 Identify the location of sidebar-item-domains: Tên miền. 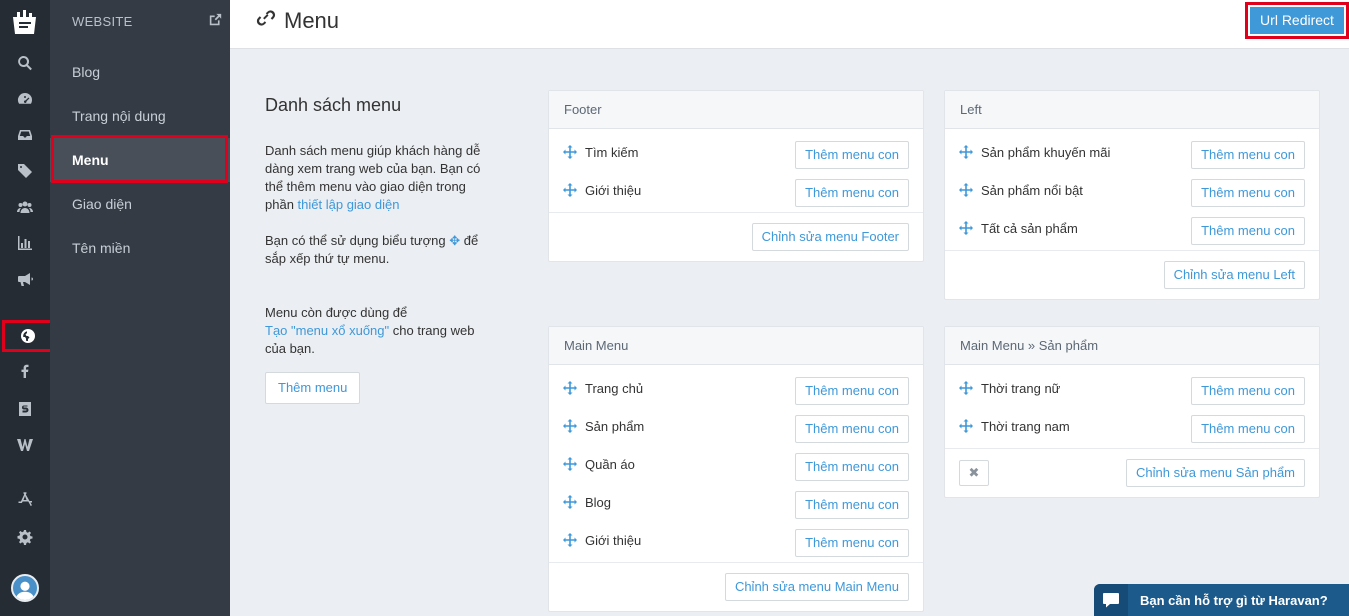
(140, 248).